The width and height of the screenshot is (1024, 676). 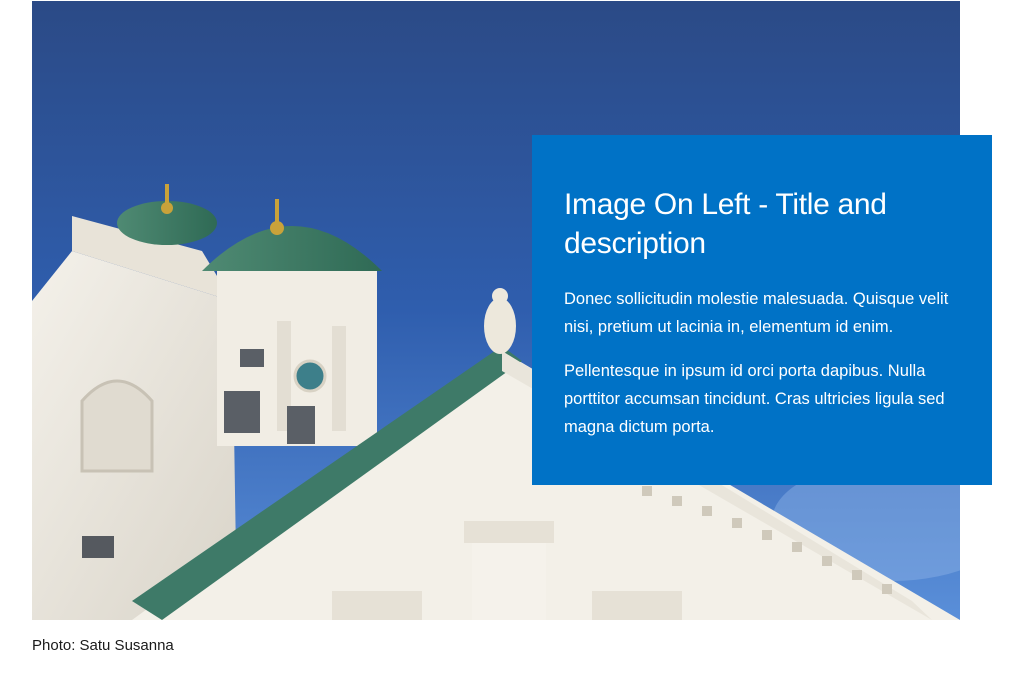 I want to click on photo-caption: Photo: Satu Susanna, so click(x=103, y=645).